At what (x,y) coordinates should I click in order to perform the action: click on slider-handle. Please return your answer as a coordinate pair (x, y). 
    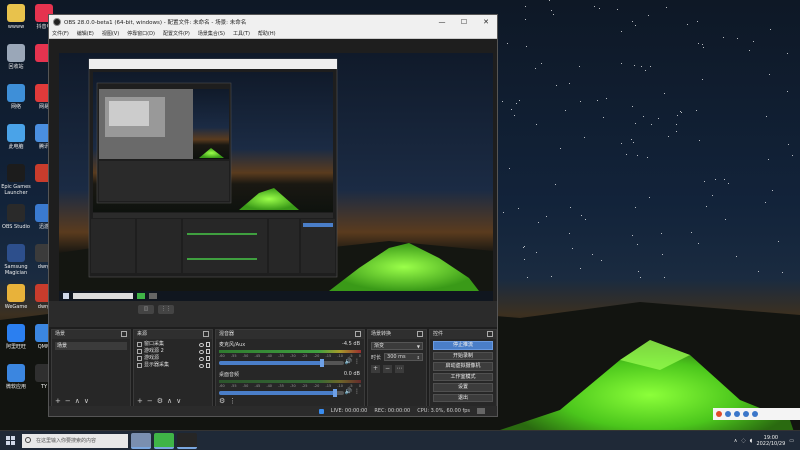
    Looking at the image, I should click on (321, 363).